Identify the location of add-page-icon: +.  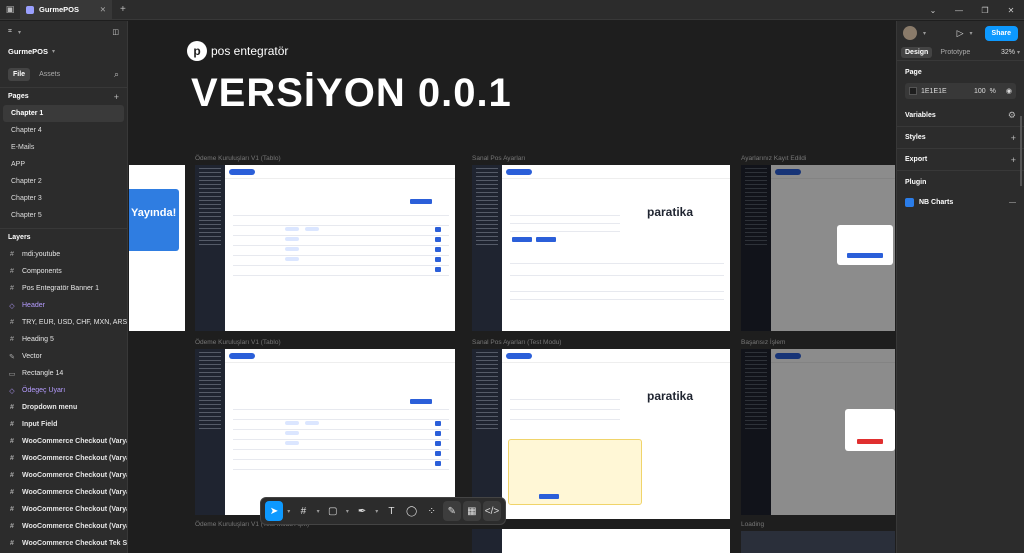
(116, 97).